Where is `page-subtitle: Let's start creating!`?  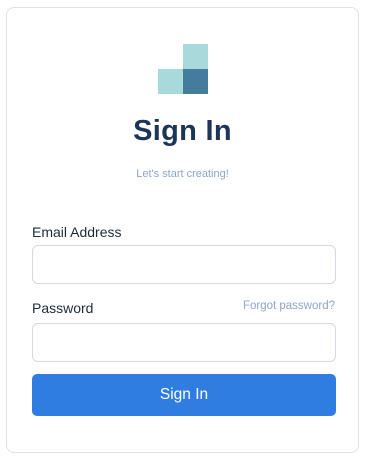
page-subtitle: Let's start creating! is located at coordinates (182, 174).